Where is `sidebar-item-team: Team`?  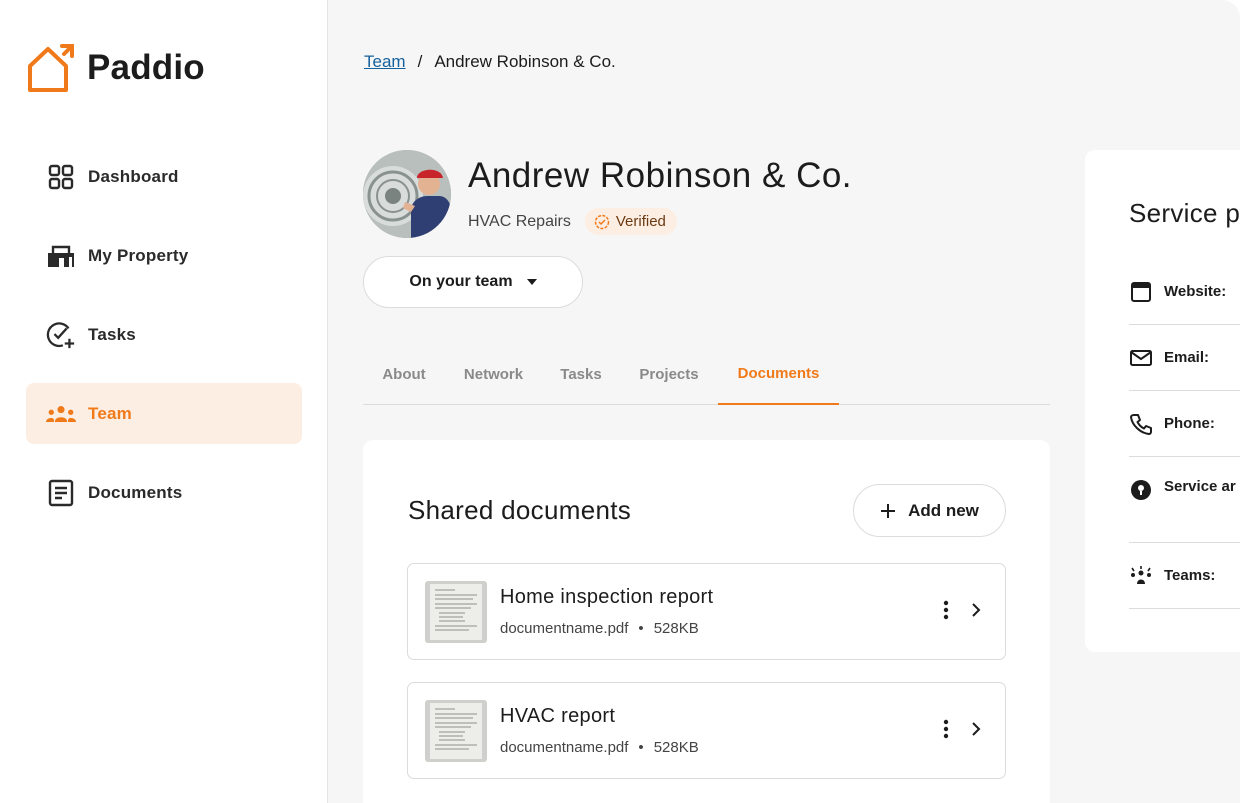 sidebar-item-team: Team is located at coordinates (164, 413).